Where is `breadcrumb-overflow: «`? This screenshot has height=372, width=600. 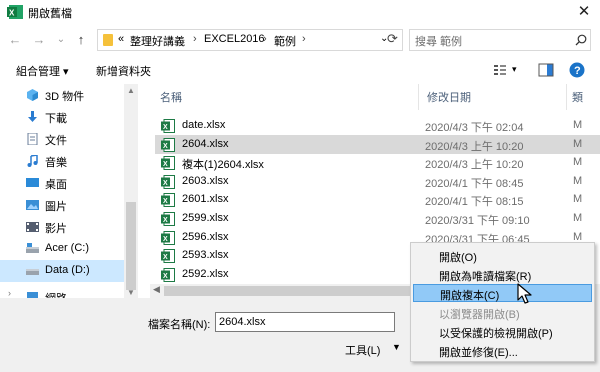
breadcrumb-overflow: « is located at coordinates (121, 39).